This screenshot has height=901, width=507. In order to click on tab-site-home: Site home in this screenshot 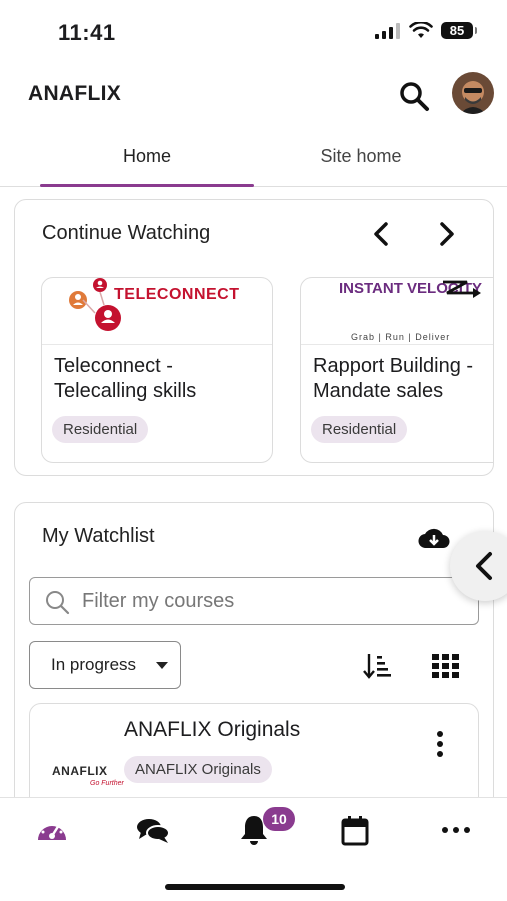, I will do `click(361, 156)`.